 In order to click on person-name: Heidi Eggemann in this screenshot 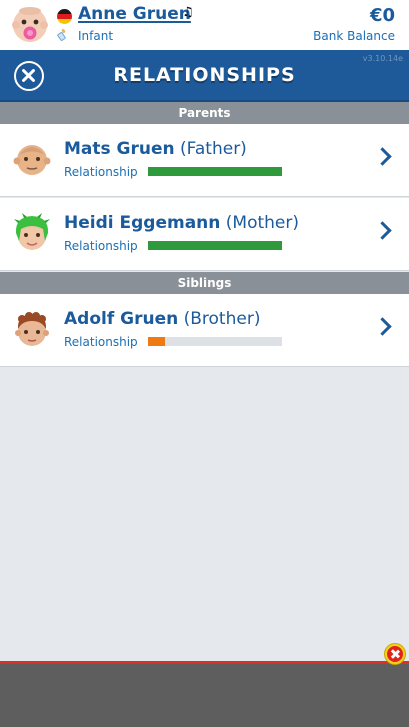, I will do `click(142, 223)`.